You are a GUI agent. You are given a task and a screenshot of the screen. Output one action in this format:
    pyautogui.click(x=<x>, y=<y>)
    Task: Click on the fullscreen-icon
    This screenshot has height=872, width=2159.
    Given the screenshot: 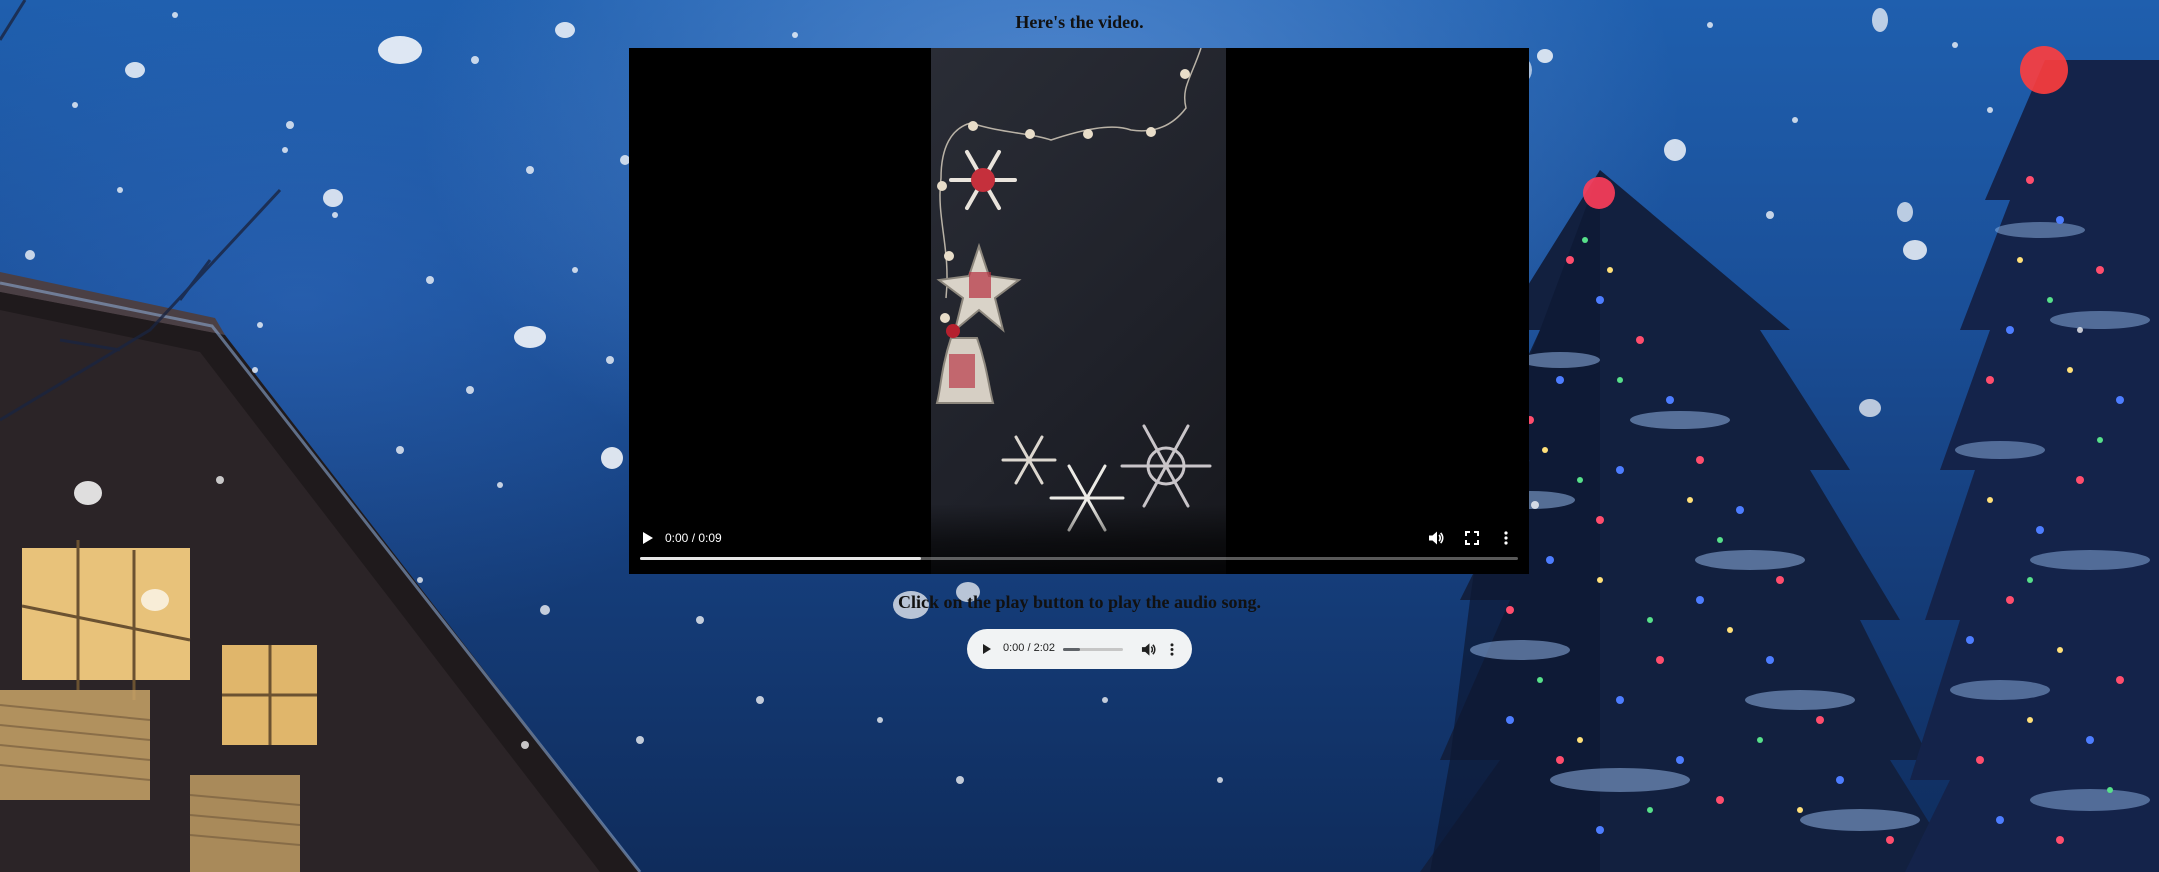 What is the action you would take?
    pyautogui.click(x=1472, y=538)
    